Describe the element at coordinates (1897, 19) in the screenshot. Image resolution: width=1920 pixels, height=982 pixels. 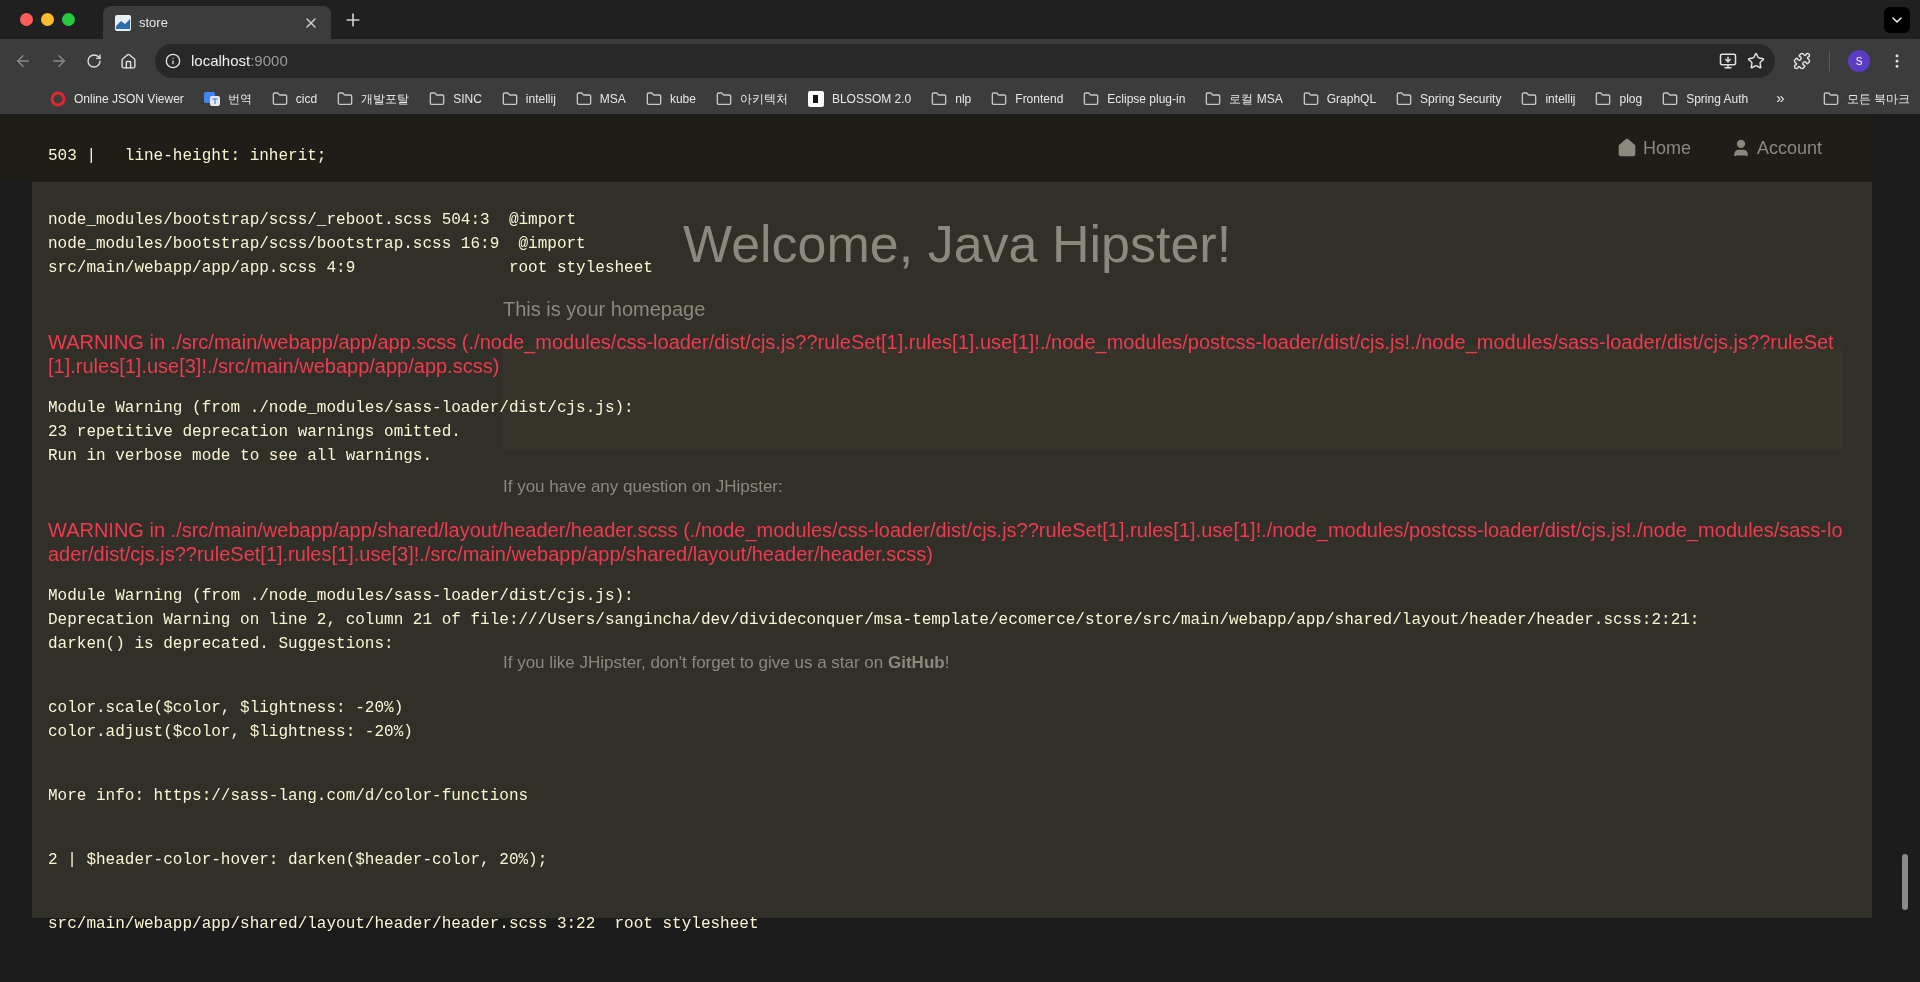
I see `tab-search-button` at that location.